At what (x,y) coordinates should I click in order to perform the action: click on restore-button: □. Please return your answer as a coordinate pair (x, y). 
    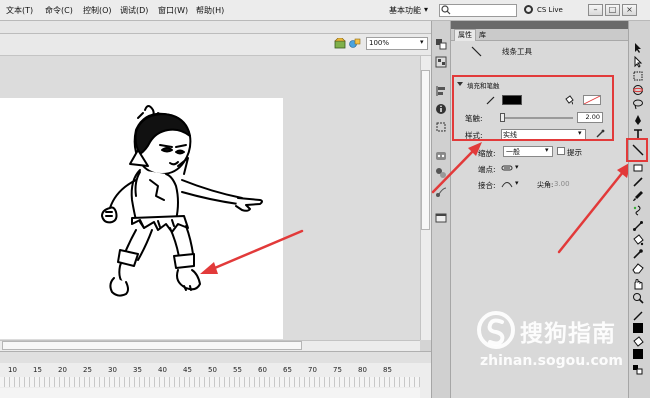
    Looking at the image, I should click on (612, 10).